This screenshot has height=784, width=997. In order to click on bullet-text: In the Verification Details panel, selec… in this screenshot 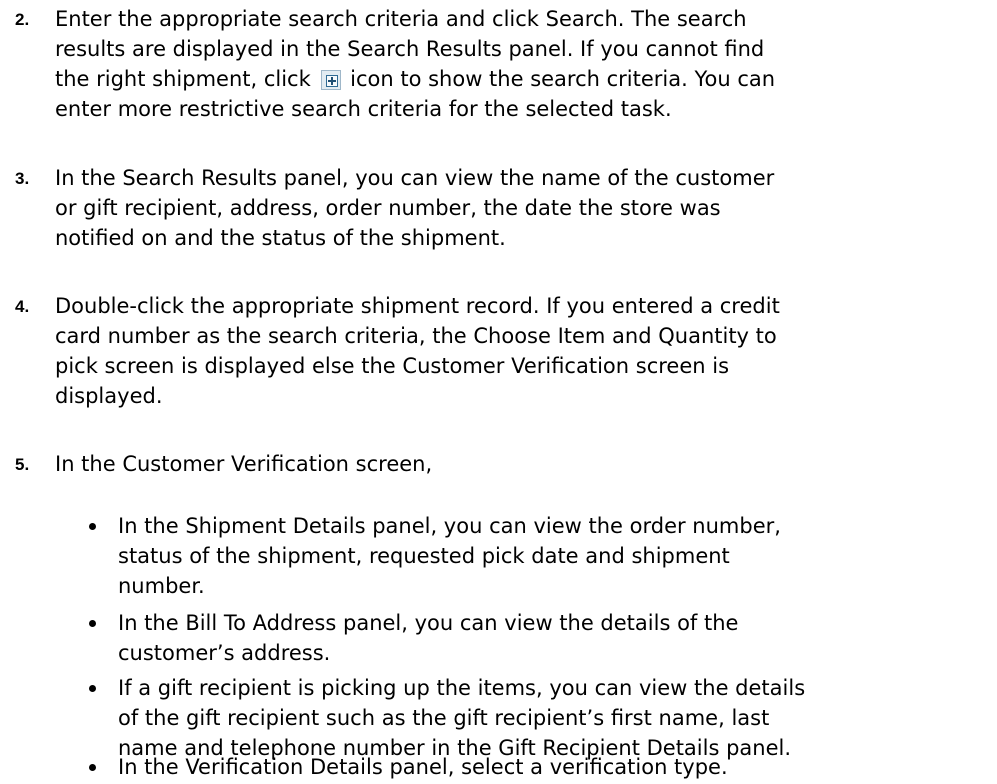, I will do `click(553, 767)`.